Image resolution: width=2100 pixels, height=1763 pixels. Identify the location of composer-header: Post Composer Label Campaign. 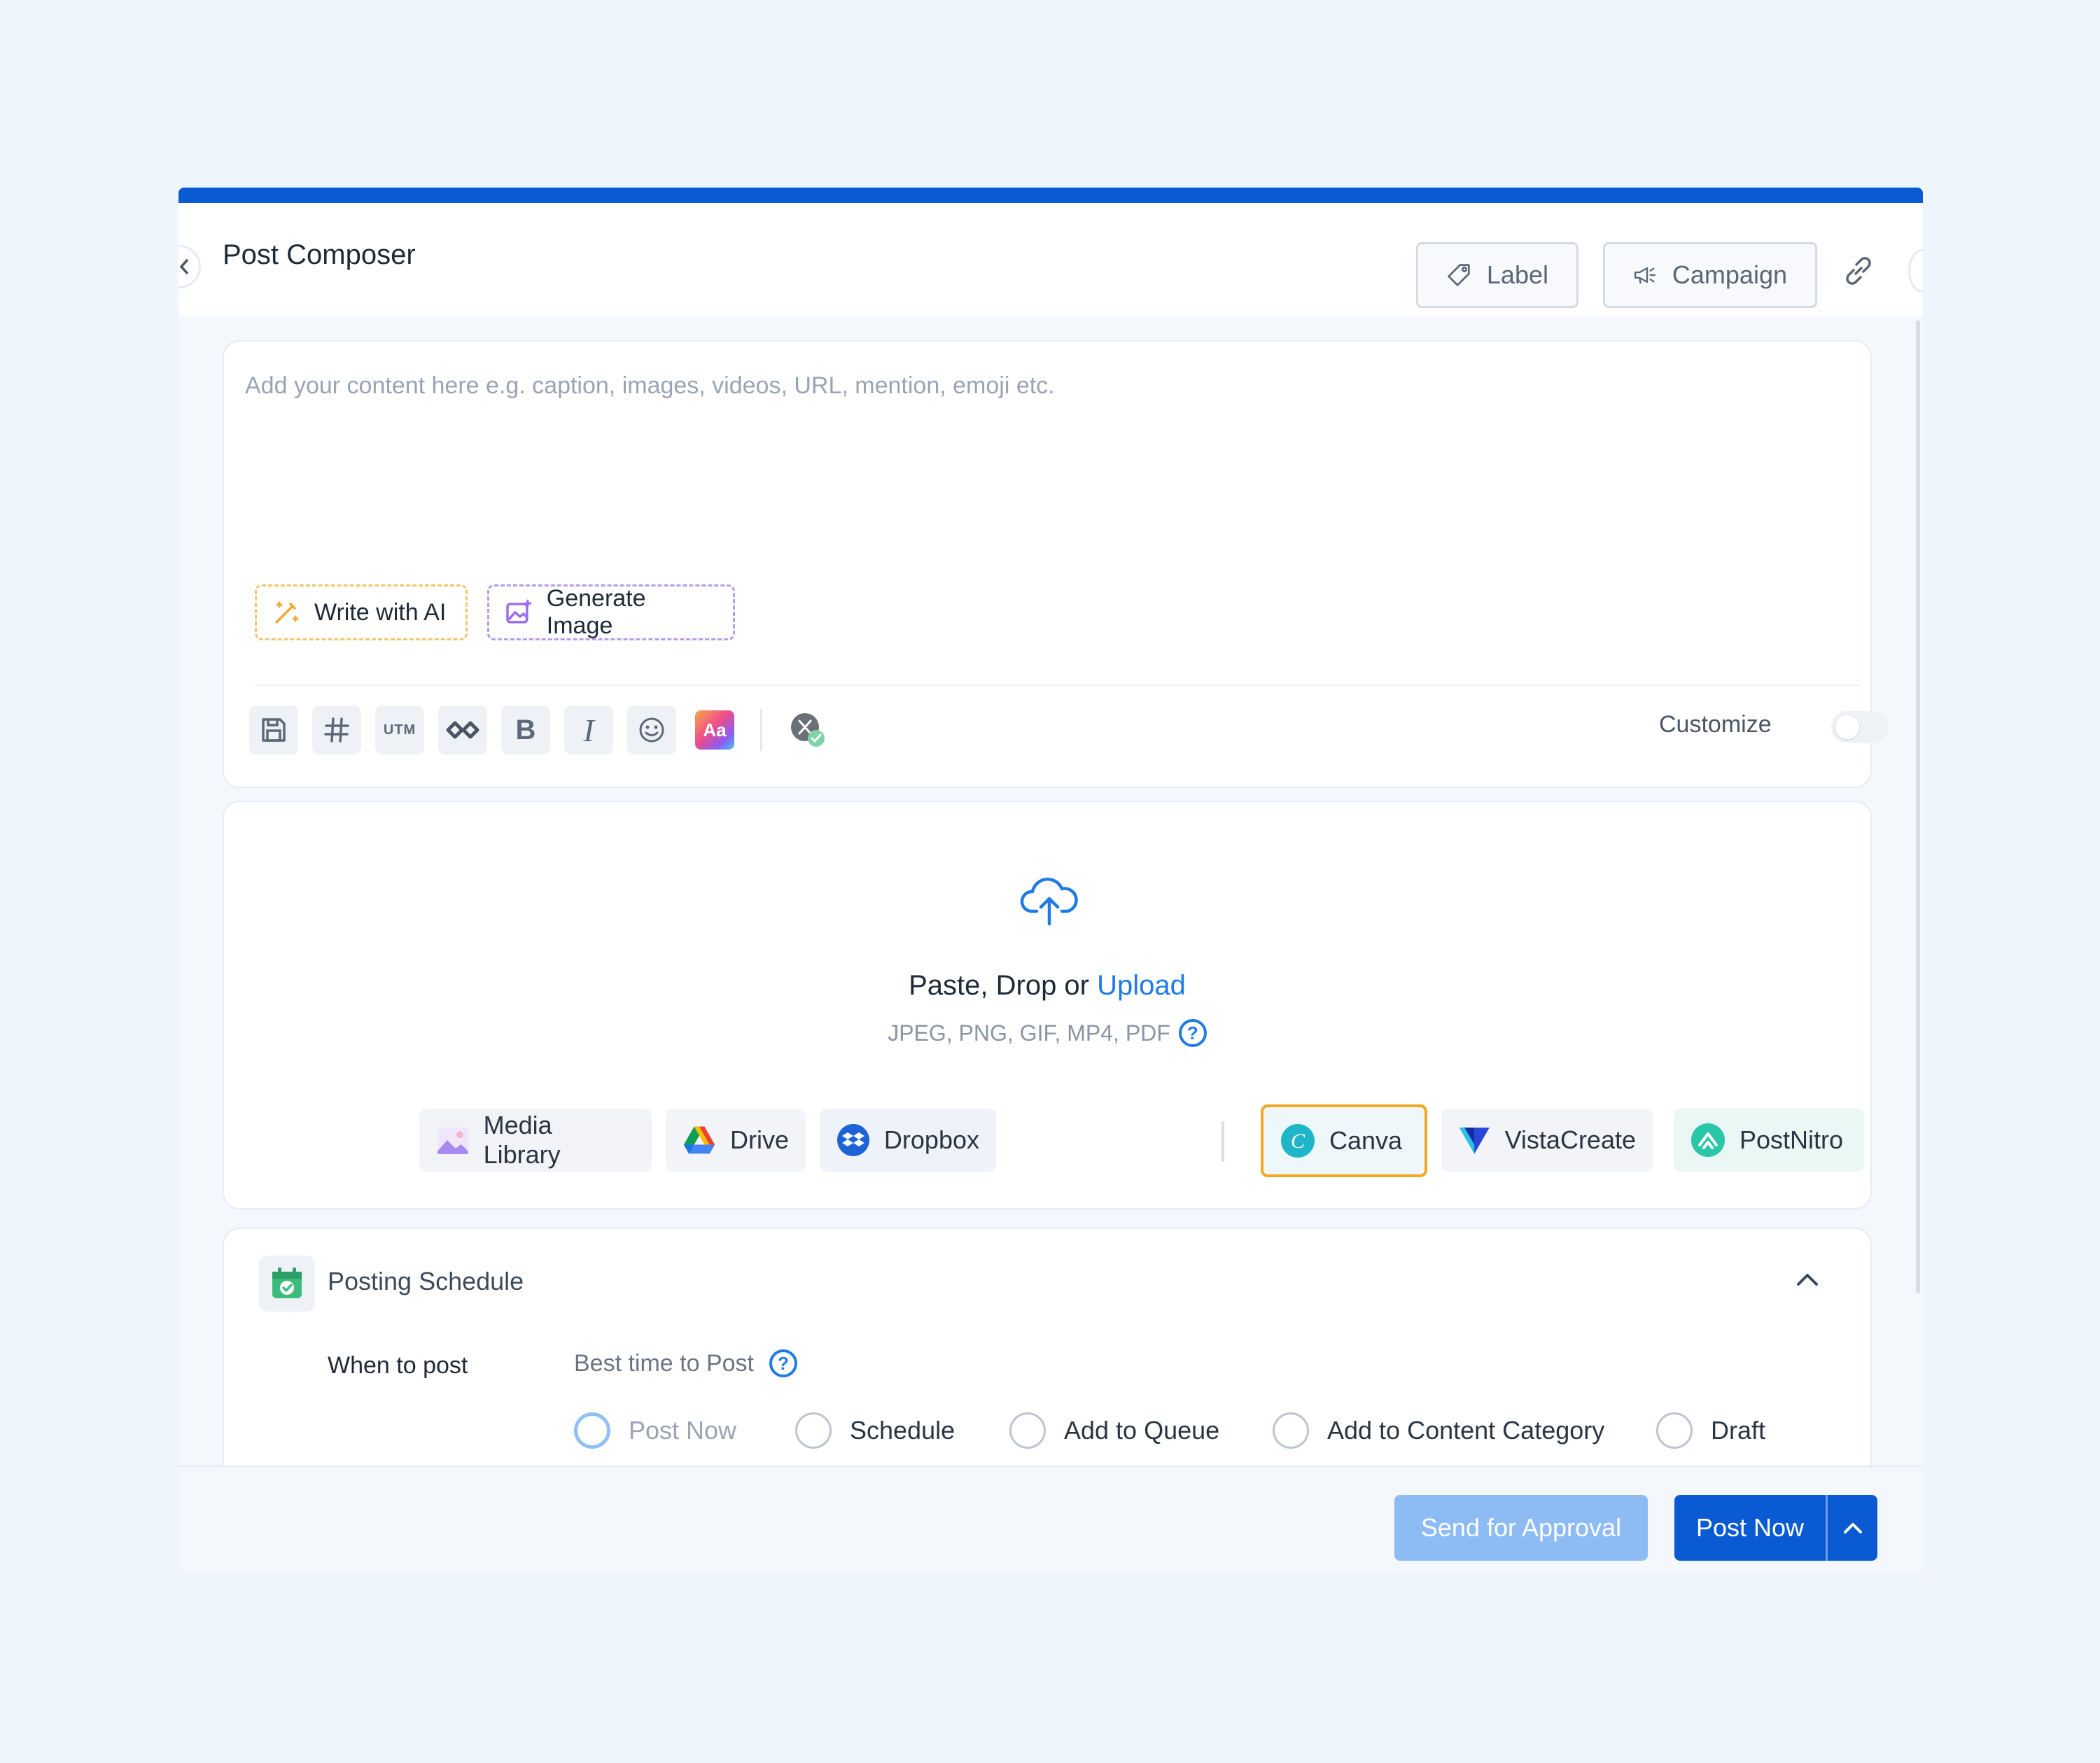
(1050, 259).